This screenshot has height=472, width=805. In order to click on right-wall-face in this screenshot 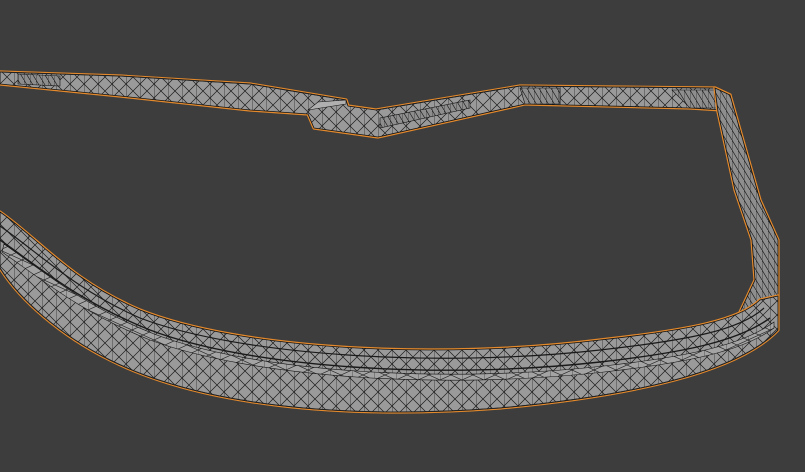, I will do `click(746, 204)`.